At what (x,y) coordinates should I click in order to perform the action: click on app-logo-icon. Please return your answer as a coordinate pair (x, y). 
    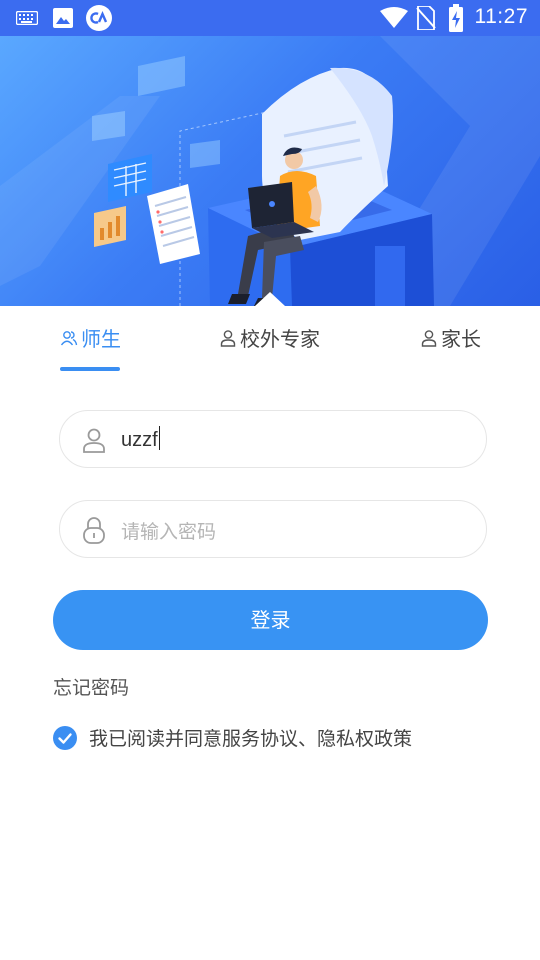
    Looking at the image, I should click on (99, 18).